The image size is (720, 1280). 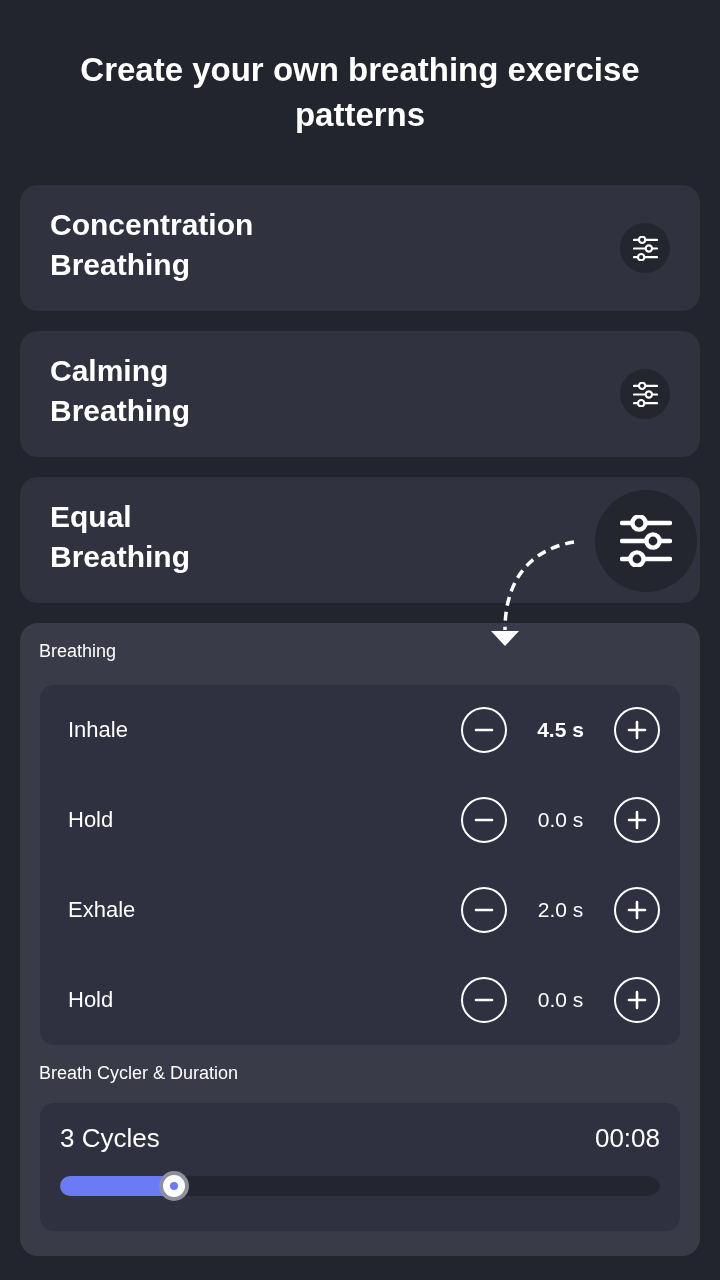 What do you see at coordinates (152, 245) in the screenshot?
I see `pattern-title: Concentration Breathing` at bounding box center [152, 245].